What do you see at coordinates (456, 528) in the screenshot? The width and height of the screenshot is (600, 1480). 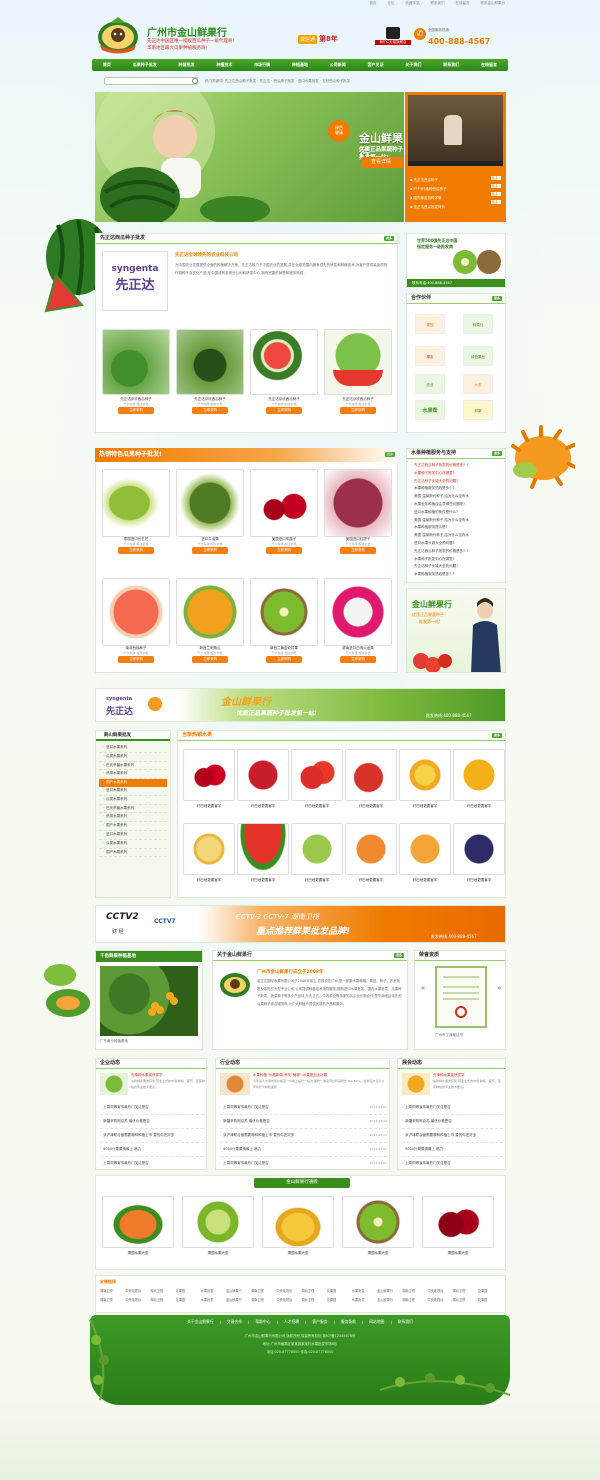 I see `help-item: 水果种植服务提示是?` at bounding box center [456, 528].